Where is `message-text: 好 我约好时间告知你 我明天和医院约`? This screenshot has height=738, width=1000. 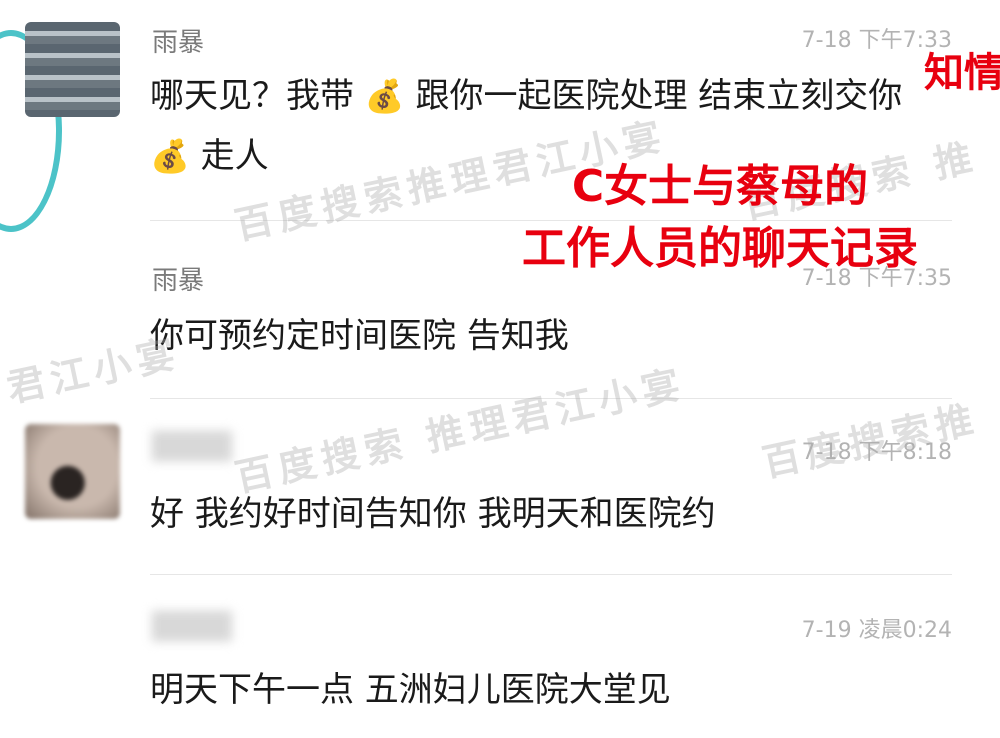 message-text: 好 我约好时间告知你 我明天和医院约 is located at coordinates (550, 514).